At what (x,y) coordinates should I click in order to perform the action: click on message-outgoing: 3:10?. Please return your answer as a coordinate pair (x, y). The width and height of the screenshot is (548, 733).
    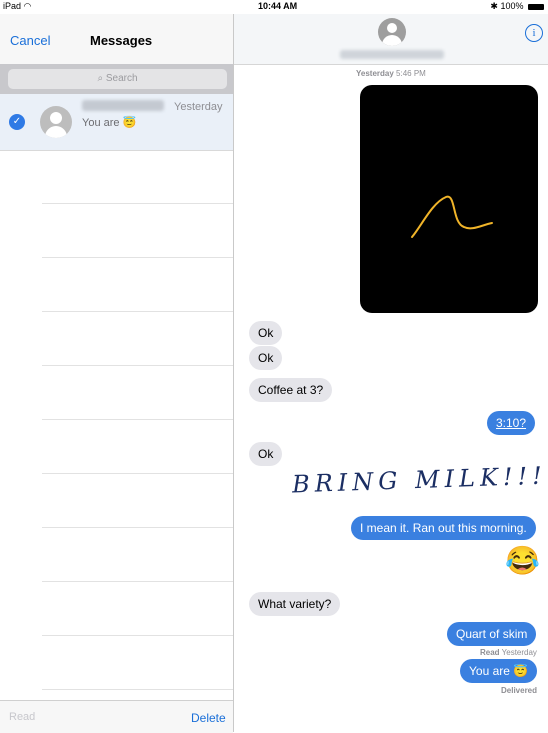
    Looking at the image, I should click on (511, 423).